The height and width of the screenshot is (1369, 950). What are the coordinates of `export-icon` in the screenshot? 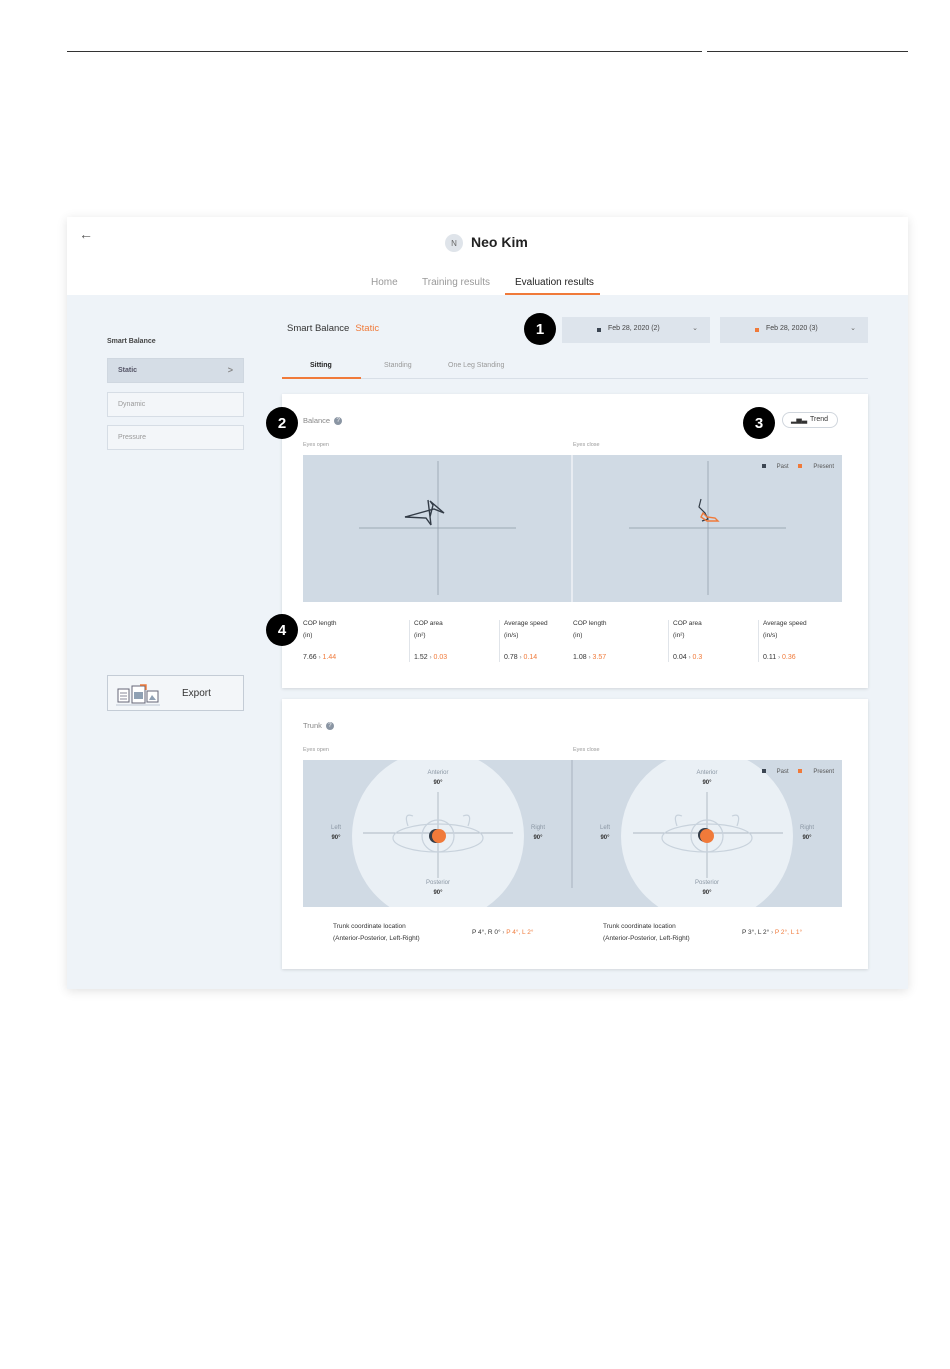 It's located at (138, 695).